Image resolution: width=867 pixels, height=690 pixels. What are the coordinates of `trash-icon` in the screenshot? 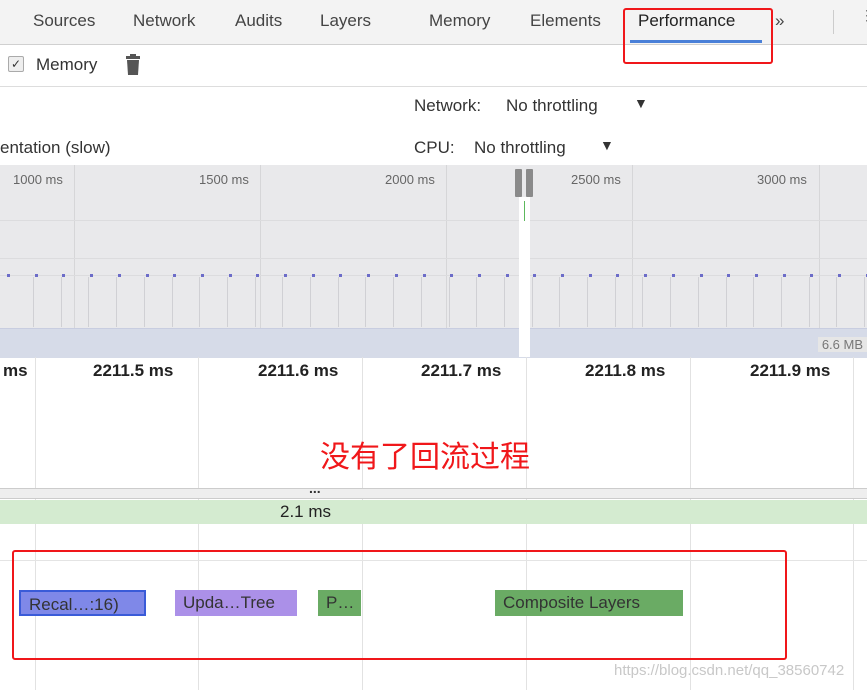 It's located at (133, 65).